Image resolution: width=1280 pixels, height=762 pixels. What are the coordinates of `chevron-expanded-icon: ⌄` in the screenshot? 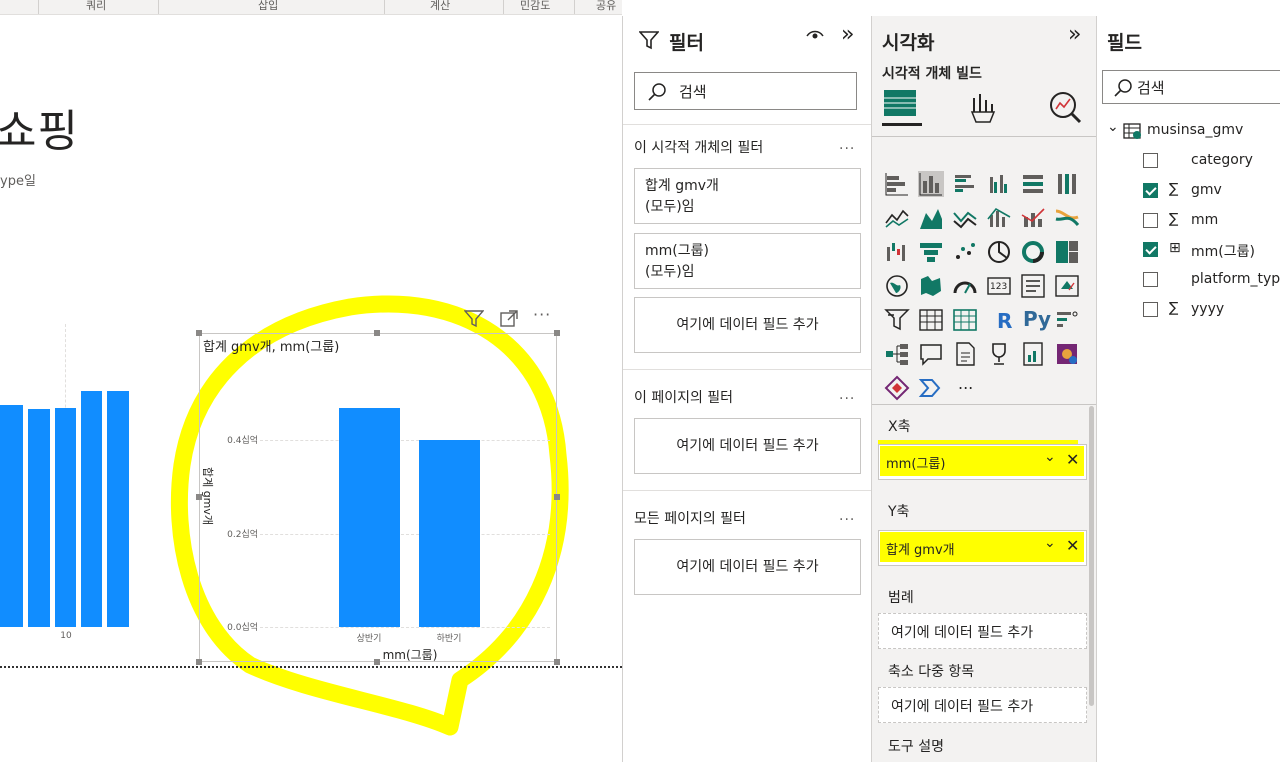 It's located at (1113, 127).